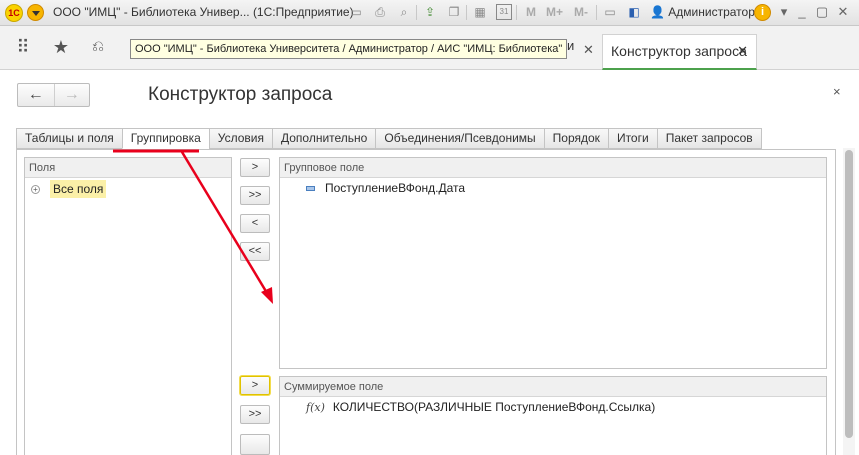 The image size is (859, 455). I want to click on expand-icon: +, so click(35, 189).